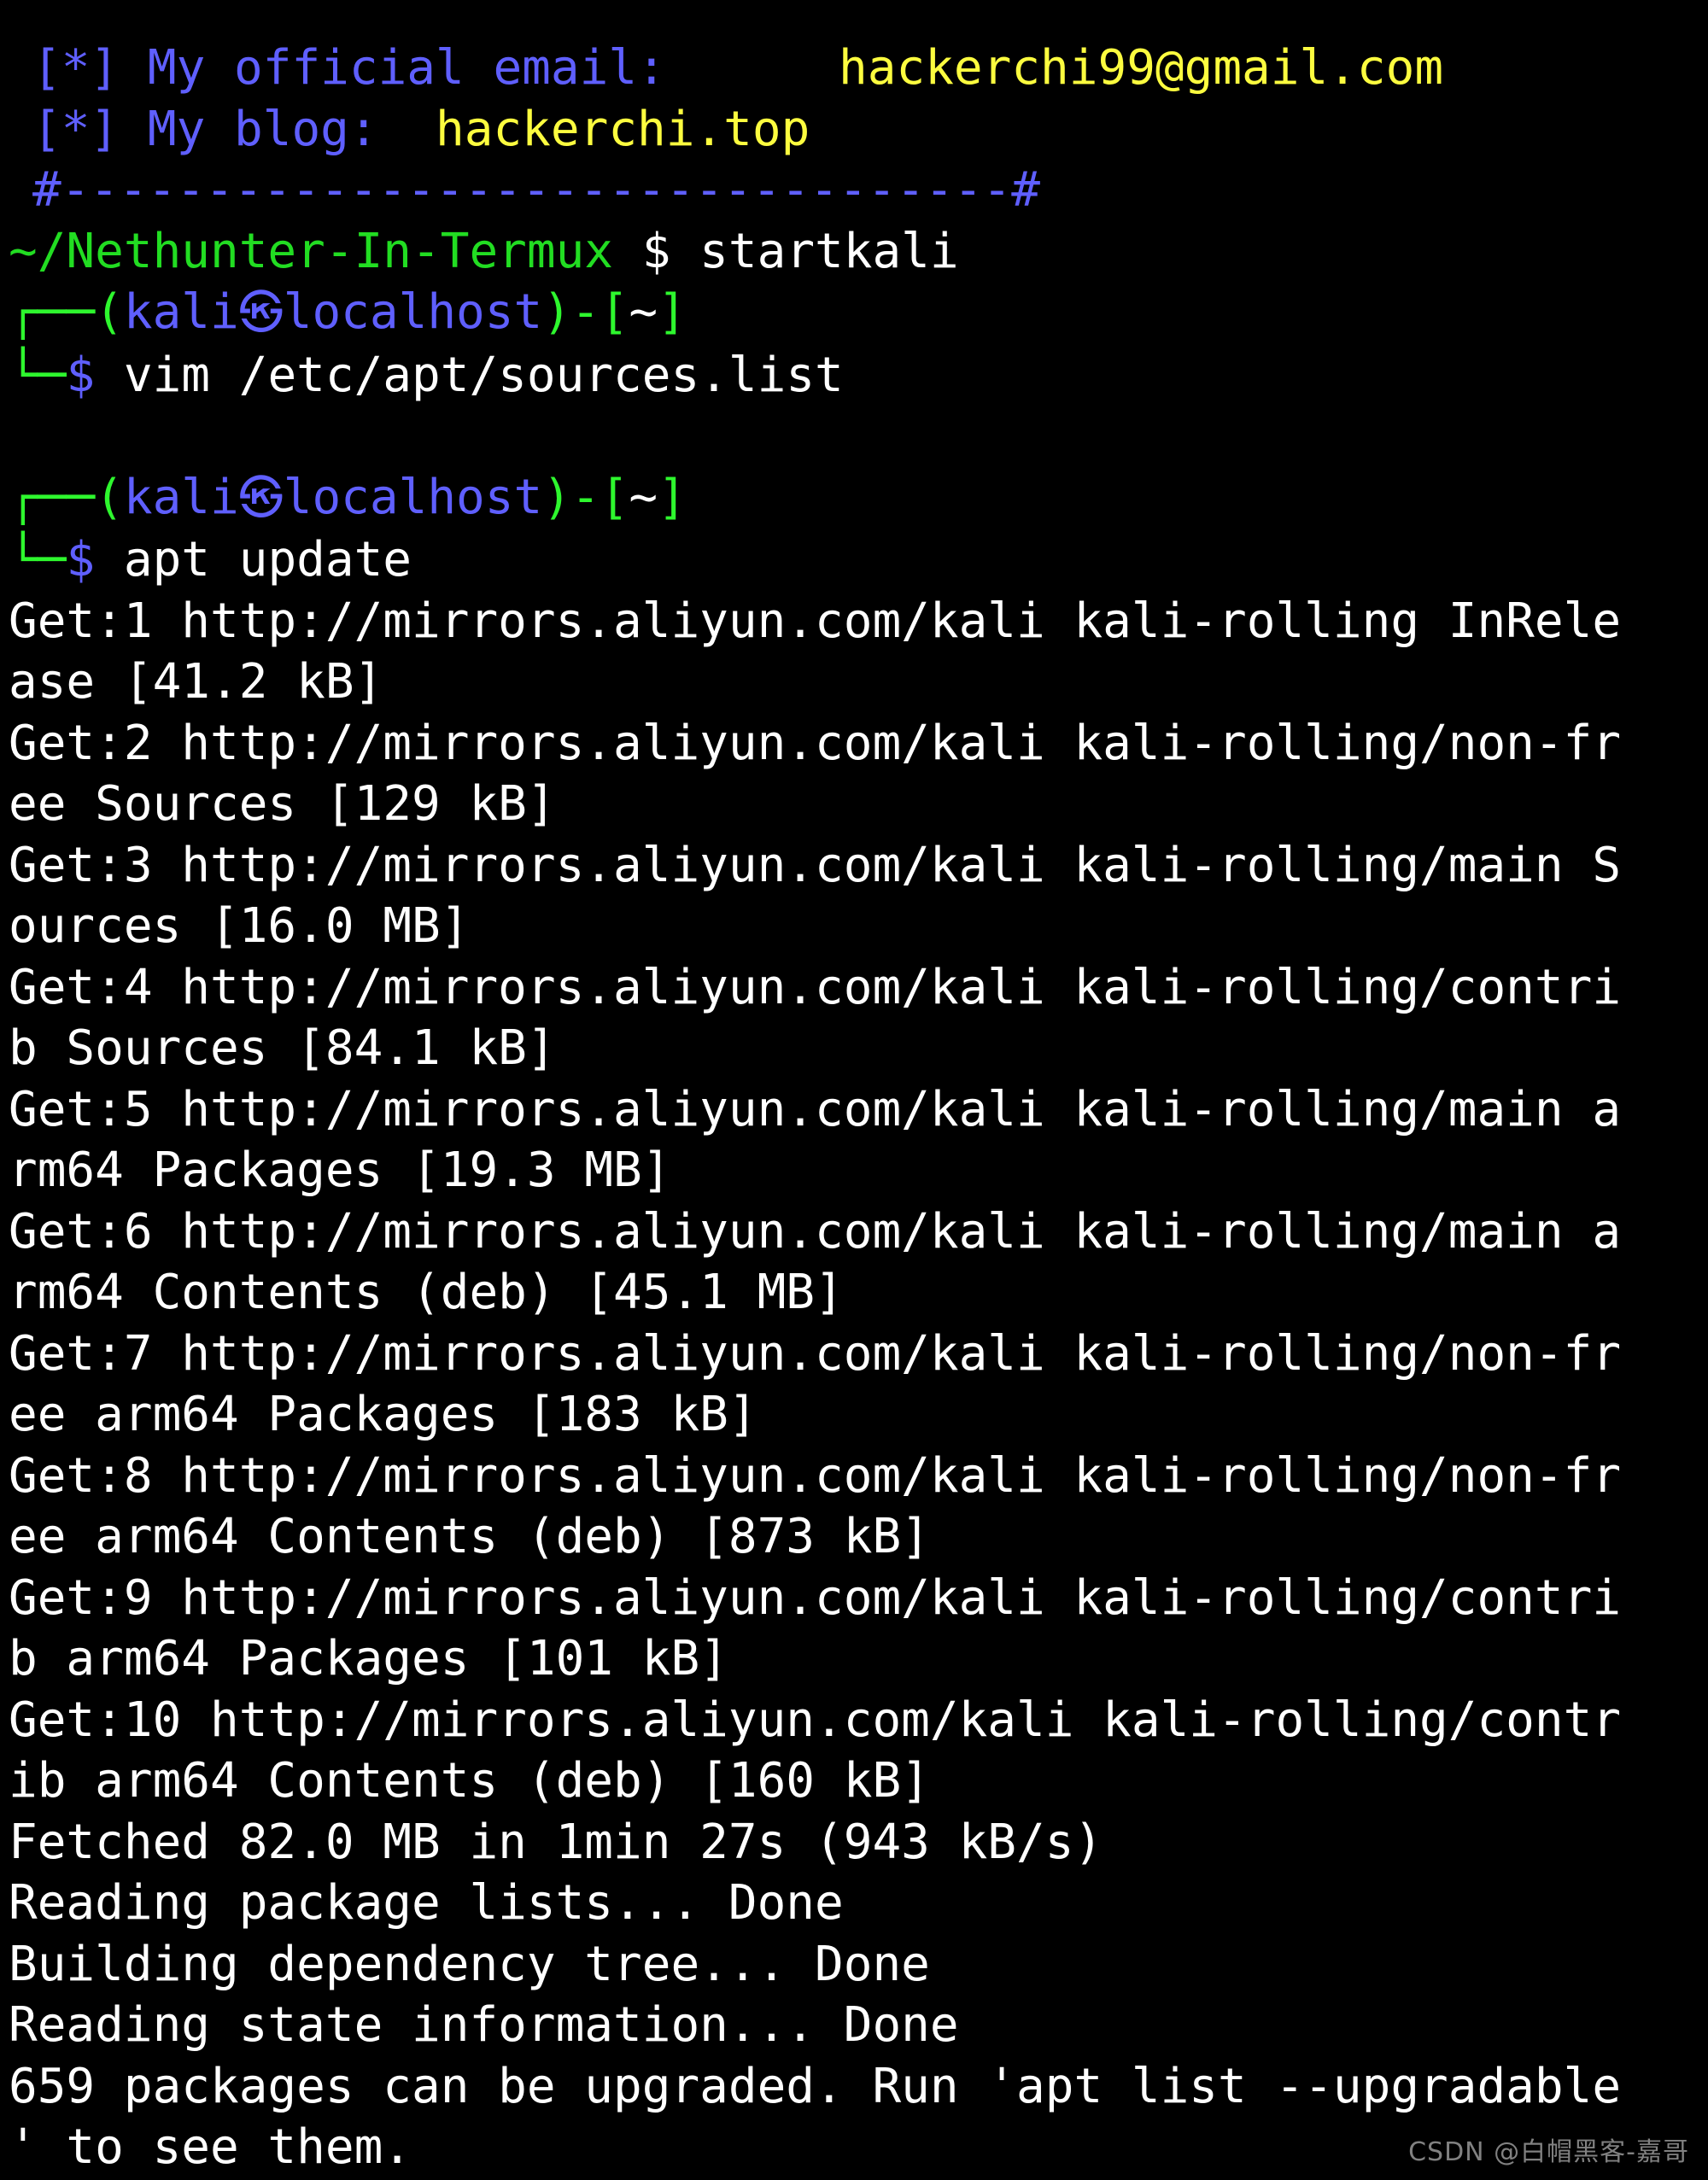 The height and width of the screenshot is (2180, 1708). Describe the element at coordinates (1141, 68) in the screenshot. I see `banner-email-value: hackerchi99@gmail.com` at that location.